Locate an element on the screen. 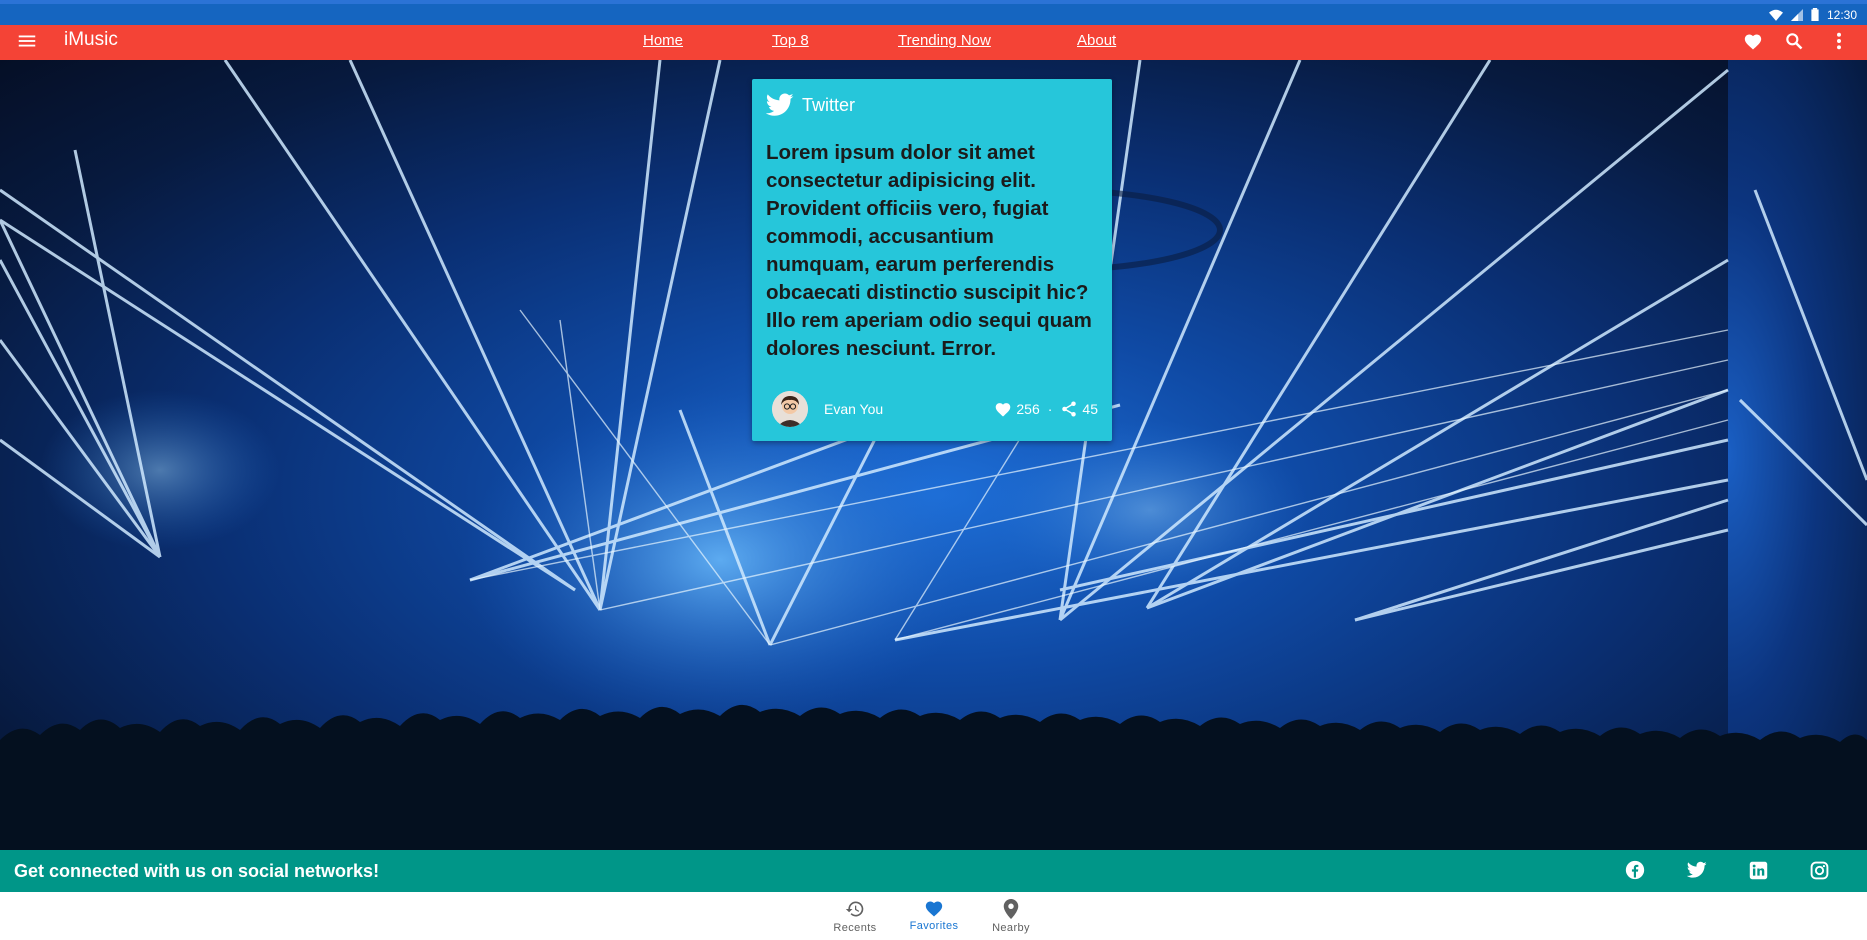 Image resolution: width=1867 pixels, height=940 pixels. more-vert-icon is located at coordinates (1839, 41).